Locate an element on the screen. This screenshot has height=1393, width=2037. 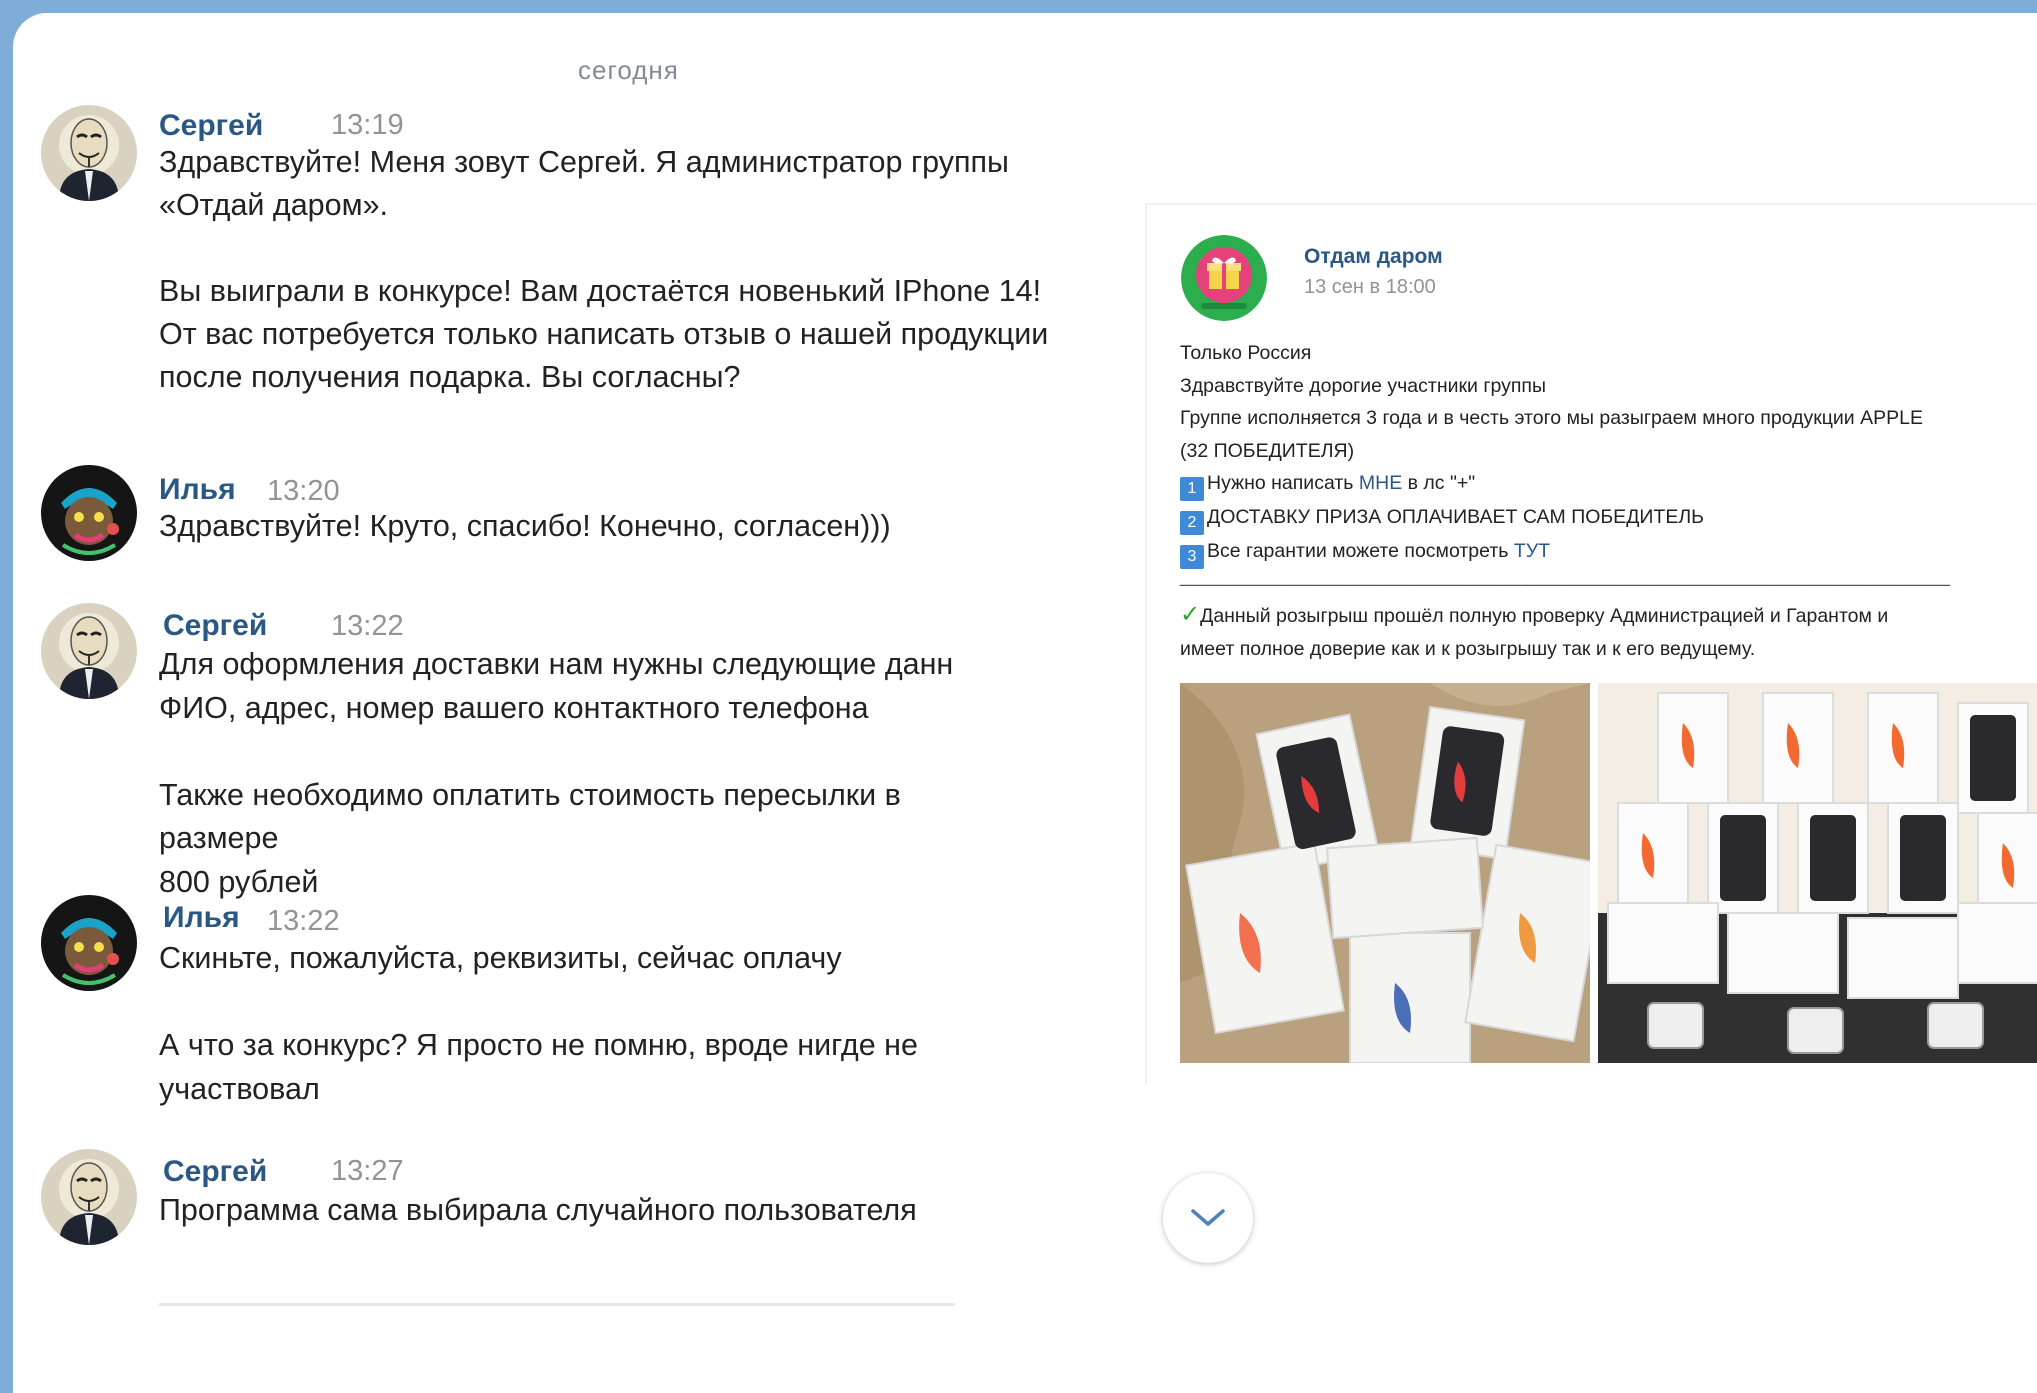
post-line: Только Россия is located at coordinates (1246, 353).